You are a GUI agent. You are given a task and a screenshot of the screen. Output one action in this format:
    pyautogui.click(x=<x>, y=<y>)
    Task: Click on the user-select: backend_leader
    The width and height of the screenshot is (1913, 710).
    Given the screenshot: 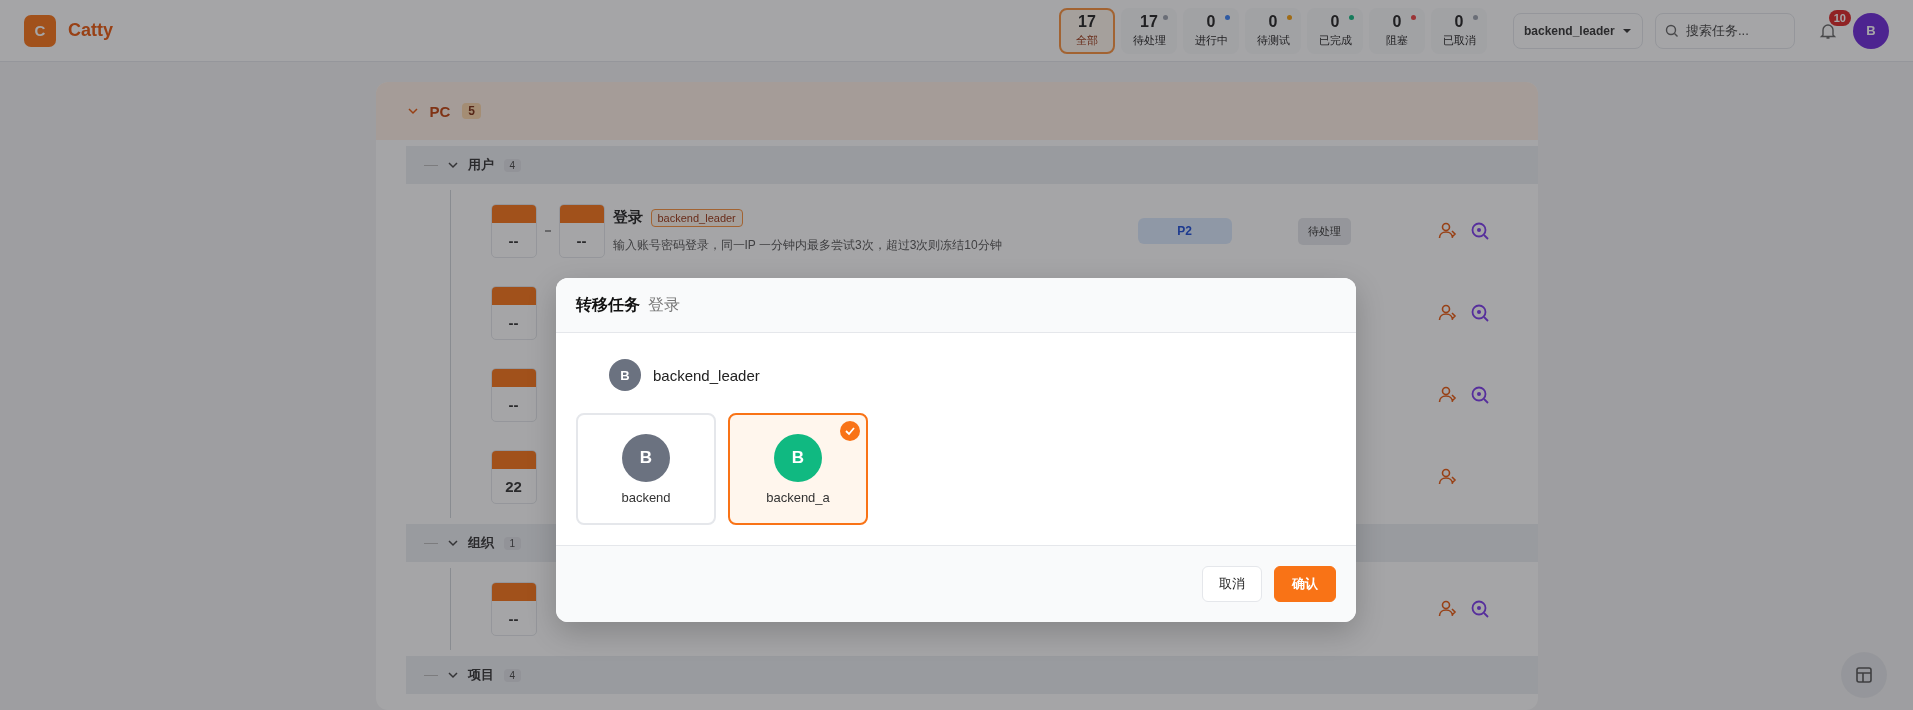 What is the action you would take?
    pyautogui.click(x=1578, y=30)
    